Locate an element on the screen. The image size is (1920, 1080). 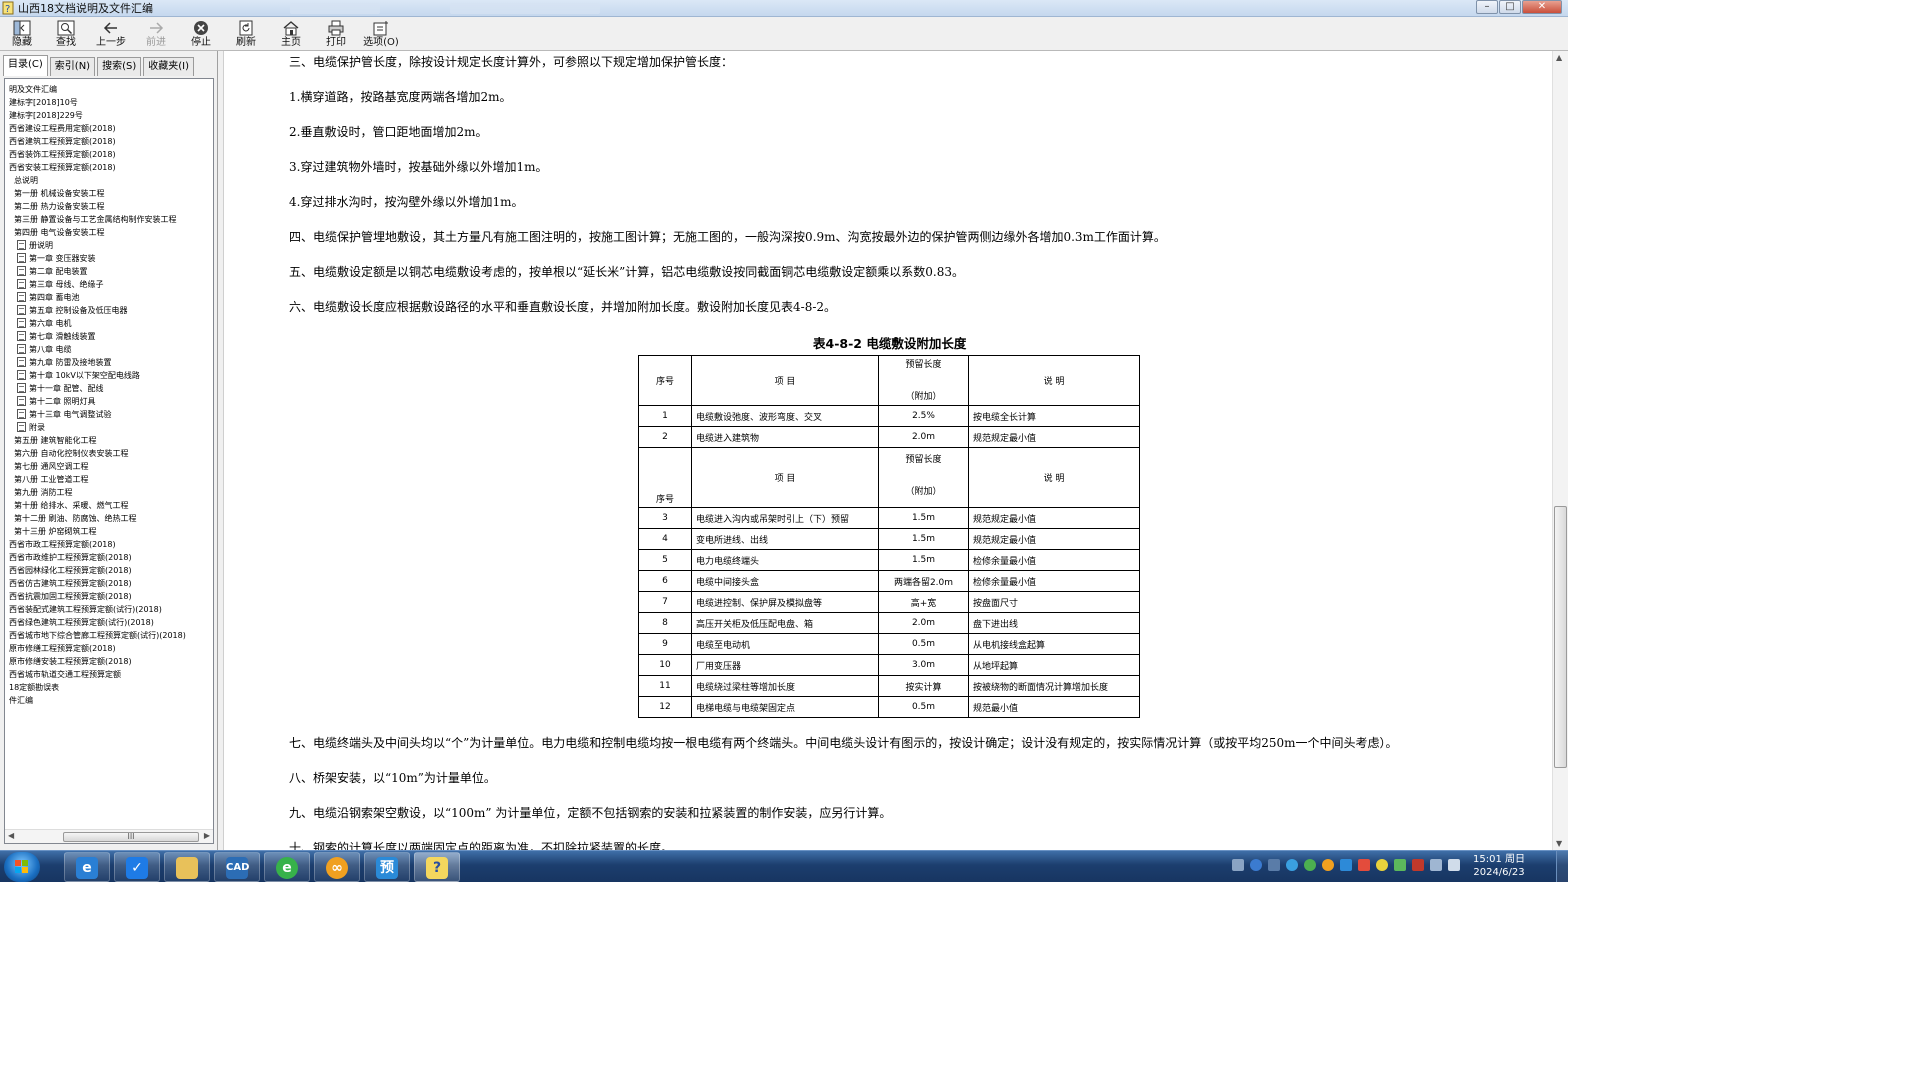
tree-item: 第四册 电气设备安装工程 is located at coordinates (108, 232).